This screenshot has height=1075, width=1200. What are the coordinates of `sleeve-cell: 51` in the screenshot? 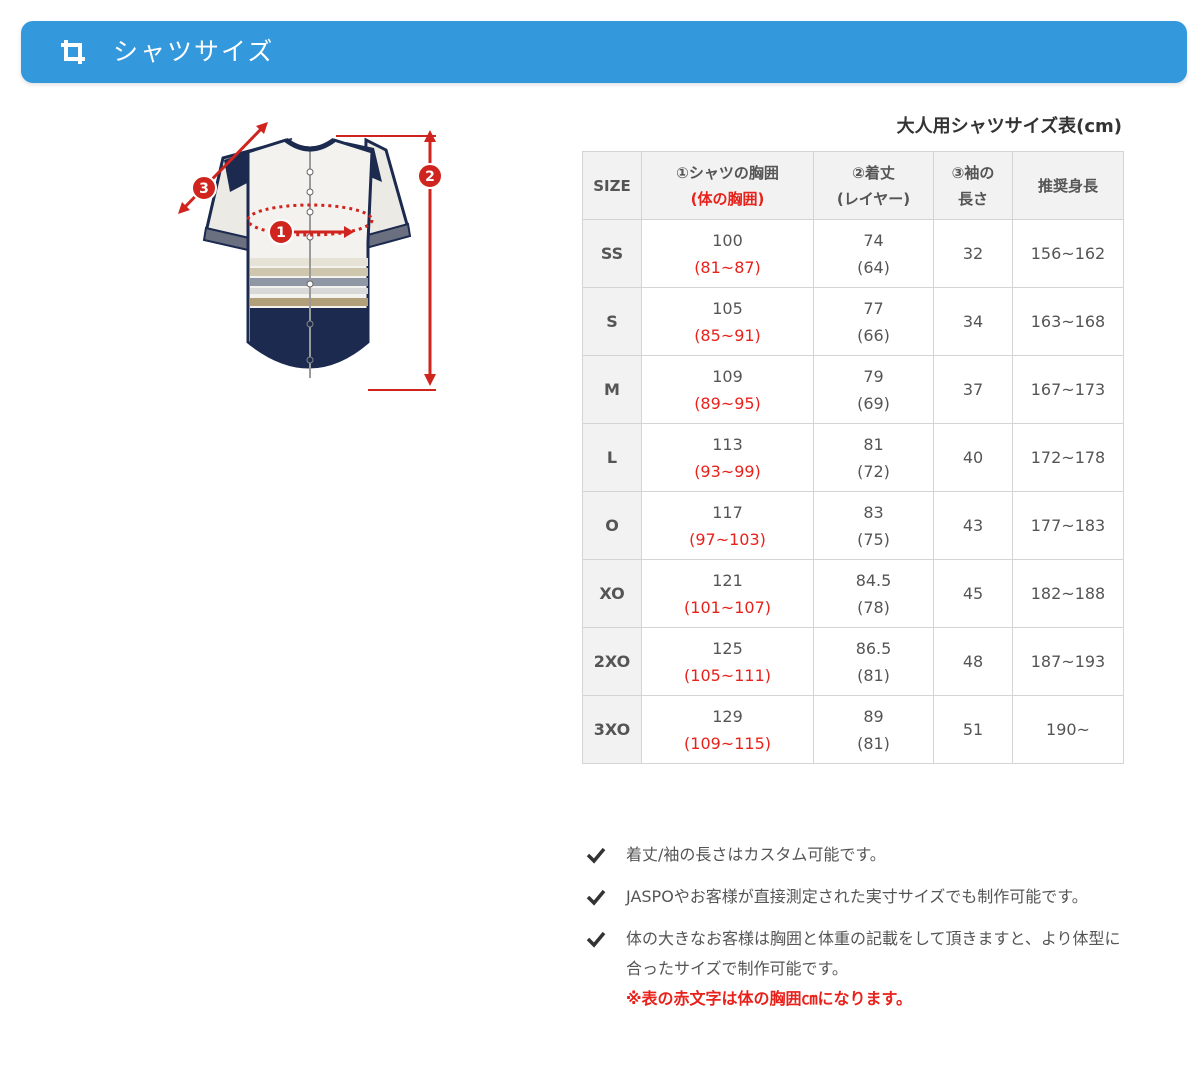 It's located at (973, 729).